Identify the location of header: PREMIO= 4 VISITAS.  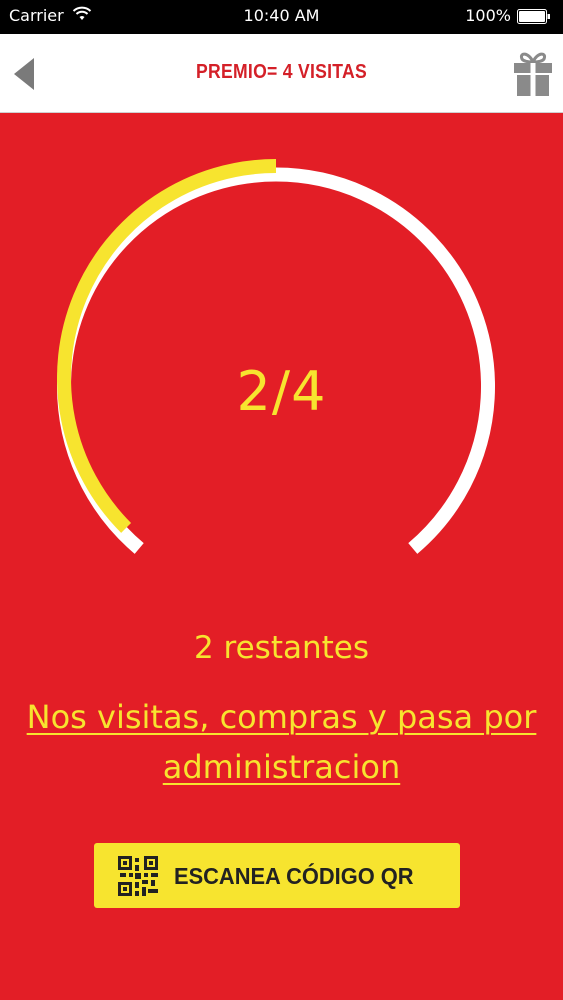
(281, 73).